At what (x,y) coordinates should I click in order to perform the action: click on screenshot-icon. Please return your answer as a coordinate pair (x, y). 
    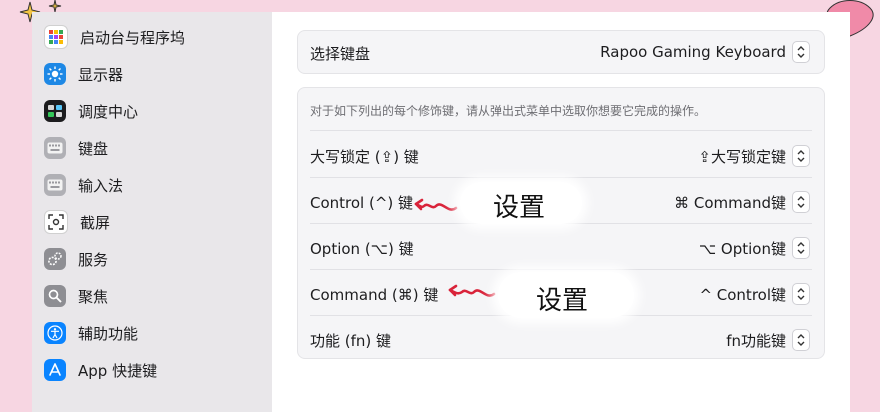
    Looking at the image, I should click on (56, 222).